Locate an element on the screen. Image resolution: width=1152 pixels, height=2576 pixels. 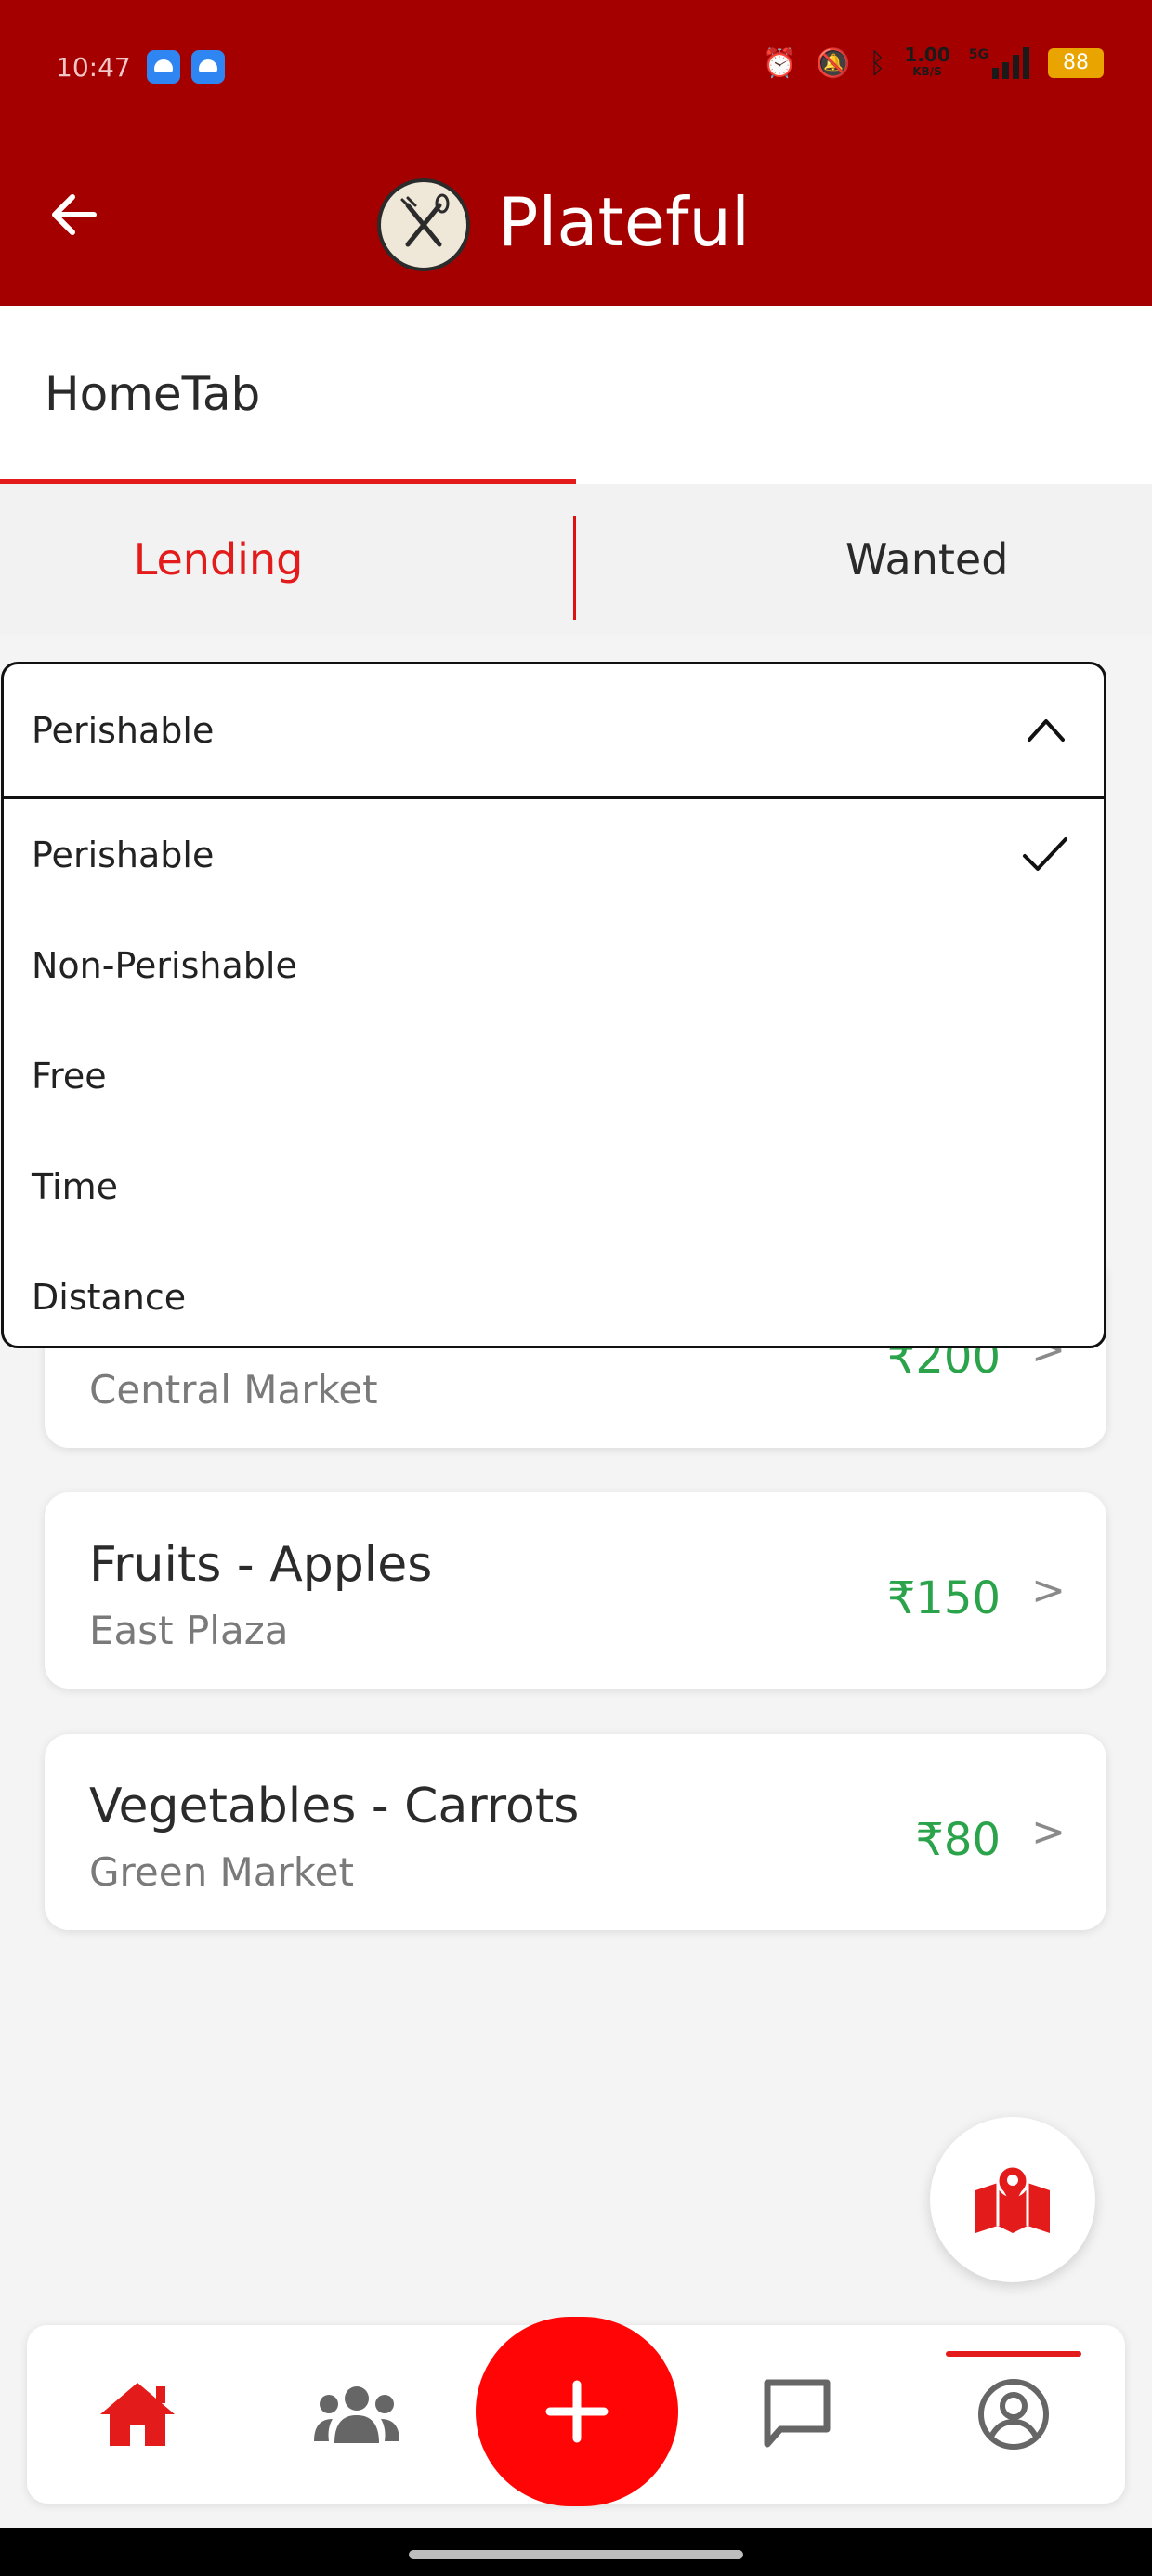
chevron-up-icon is located at coordinates (1046, 730).